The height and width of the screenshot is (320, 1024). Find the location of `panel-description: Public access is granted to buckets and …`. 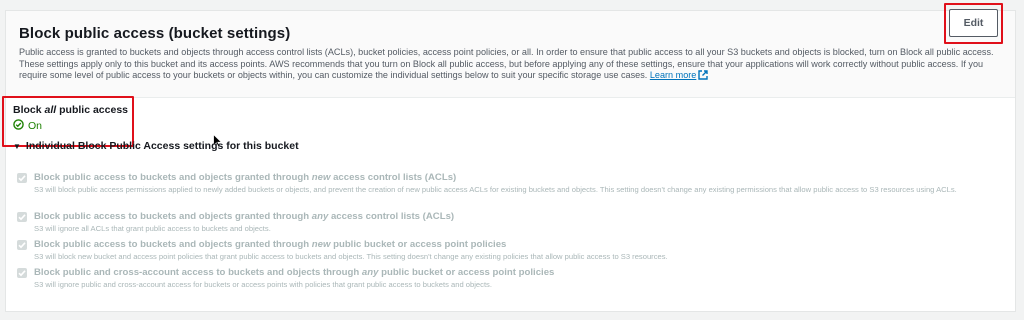

panel-description: Public access is granted to buckets and … is located at coordinates (511, 65).